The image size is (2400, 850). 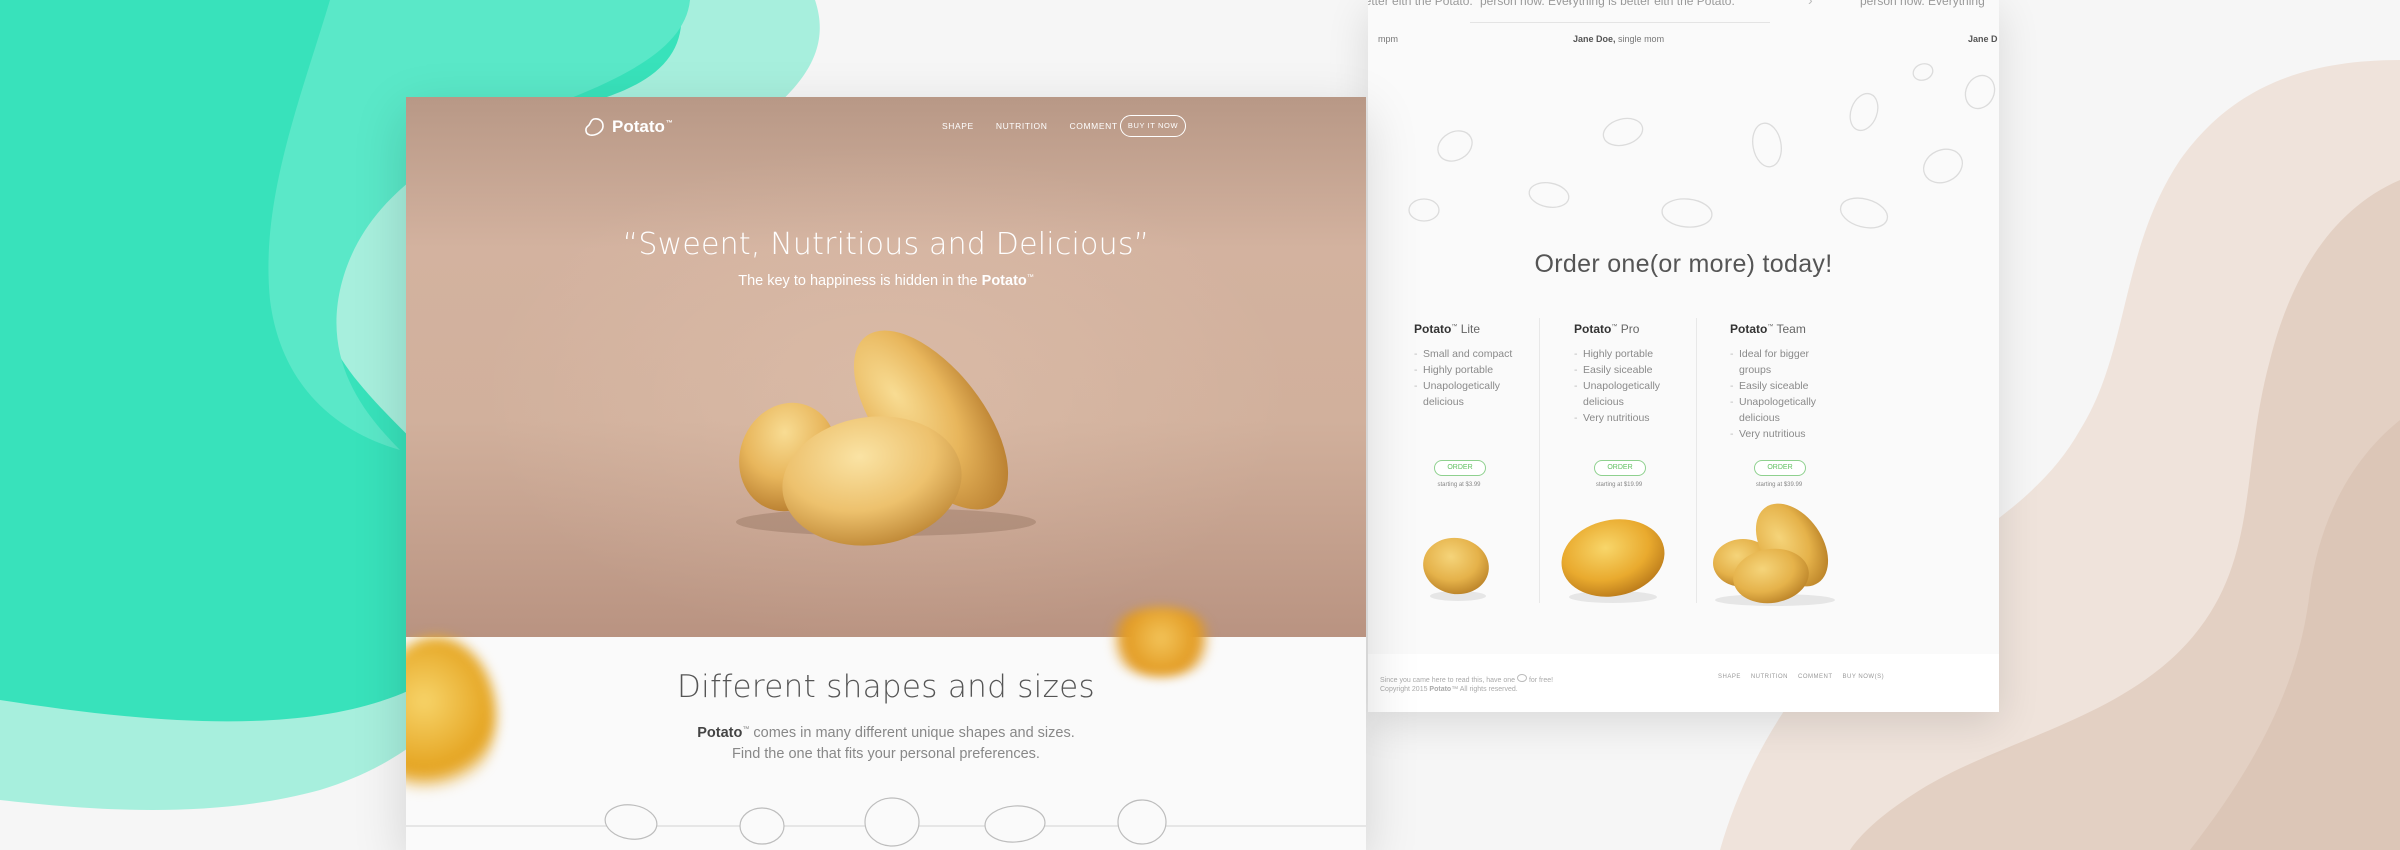 I want to click on testimonial-author-left: mpm, so click(x=1388, y=39).